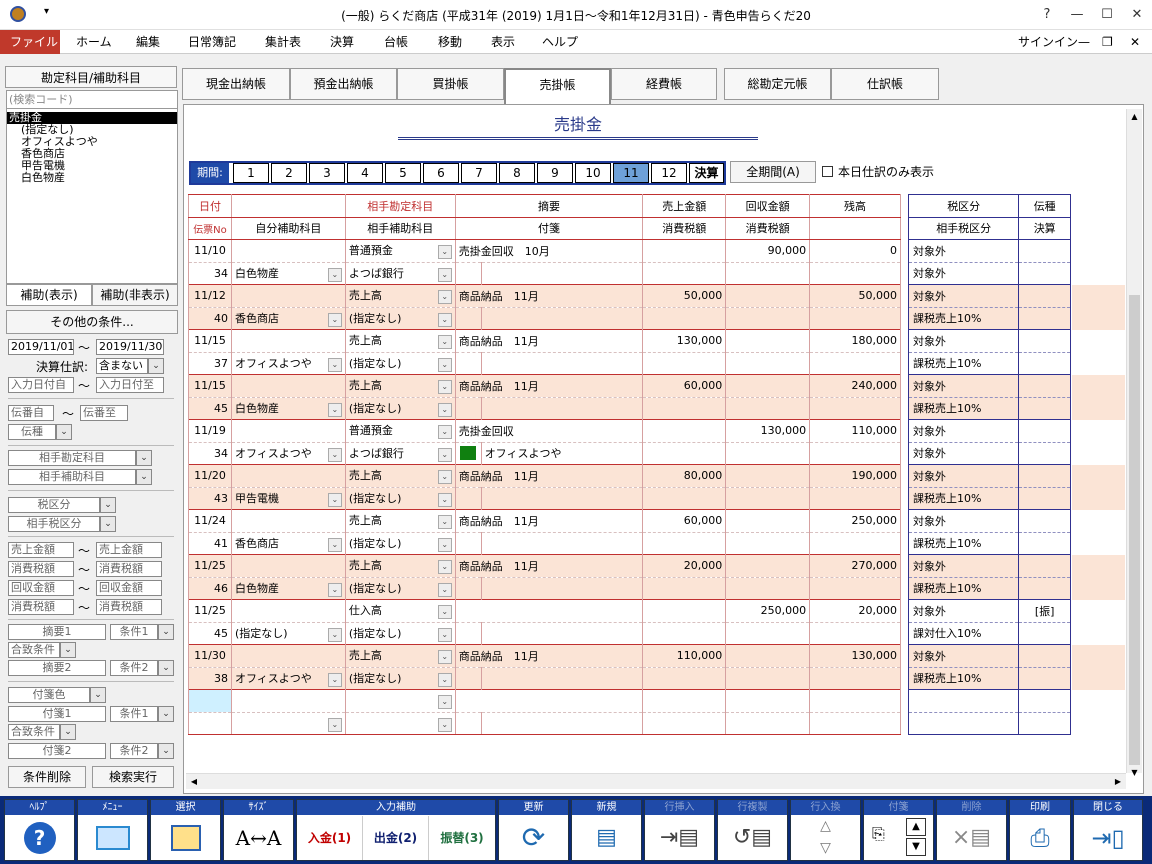  I want to click on horizontal-scrollbar: ◀ ▶, so click(656, 781).